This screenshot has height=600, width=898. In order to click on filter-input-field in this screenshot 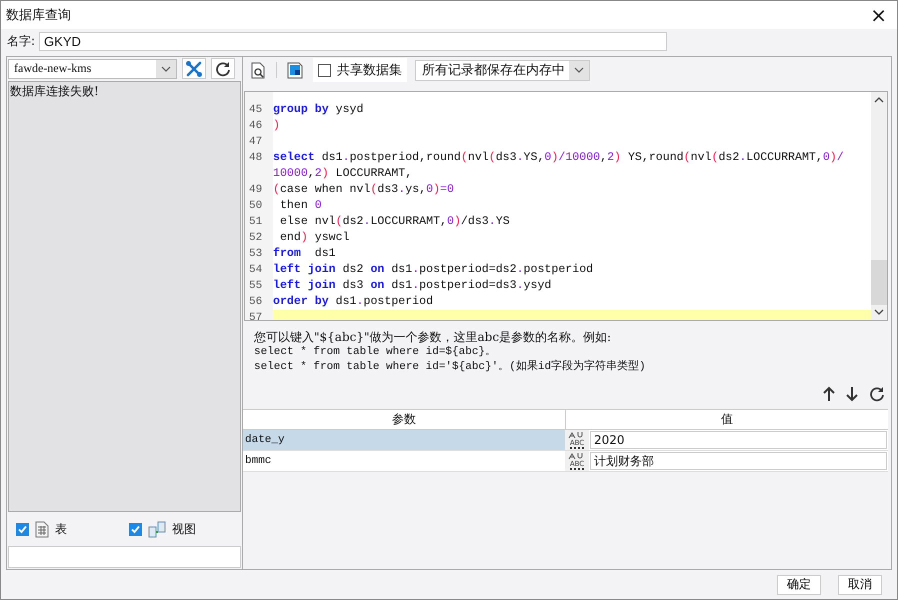, I will do `click(124, 557)`.